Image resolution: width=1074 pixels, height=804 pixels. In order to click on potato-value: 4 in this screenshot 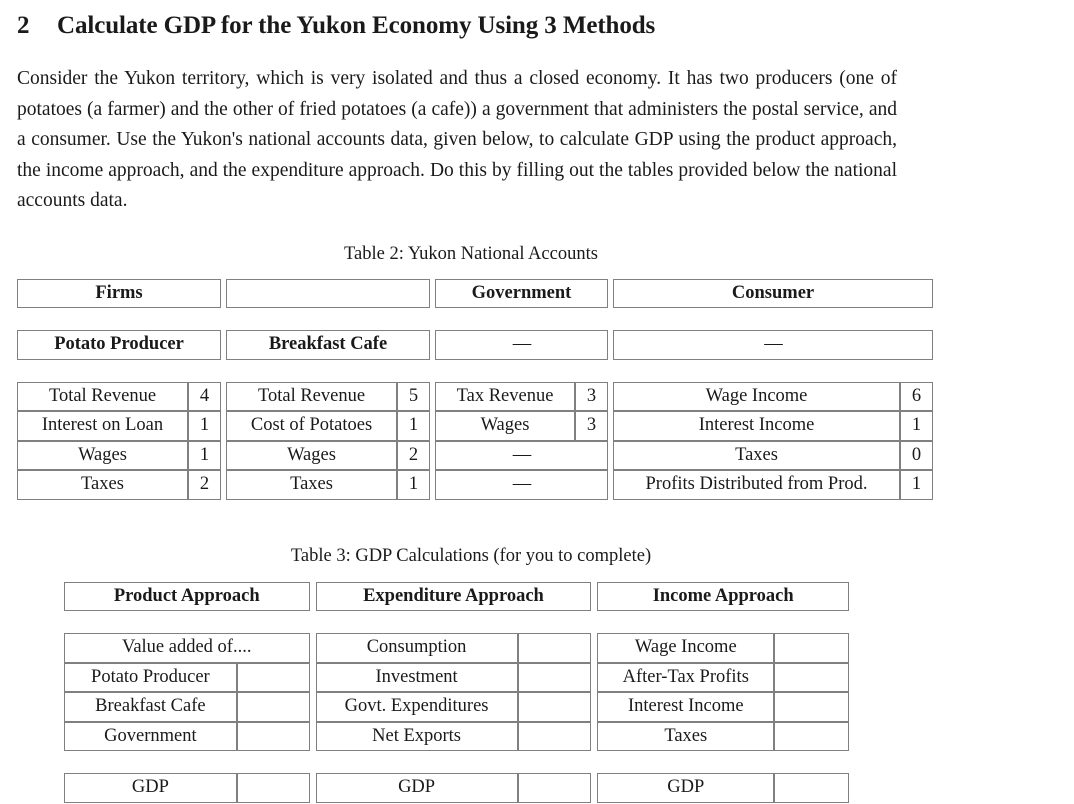, I will do `click(205, 396)`.